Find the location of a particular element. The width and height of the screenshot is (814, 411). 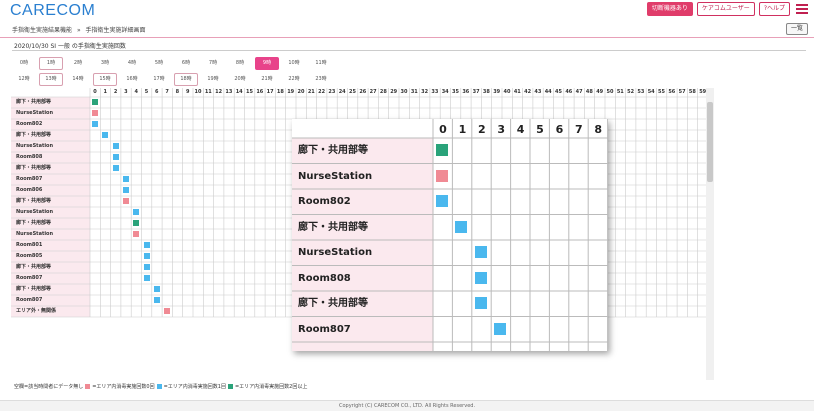

zoom-column-header: 7 is located at coordinates (578, 129).